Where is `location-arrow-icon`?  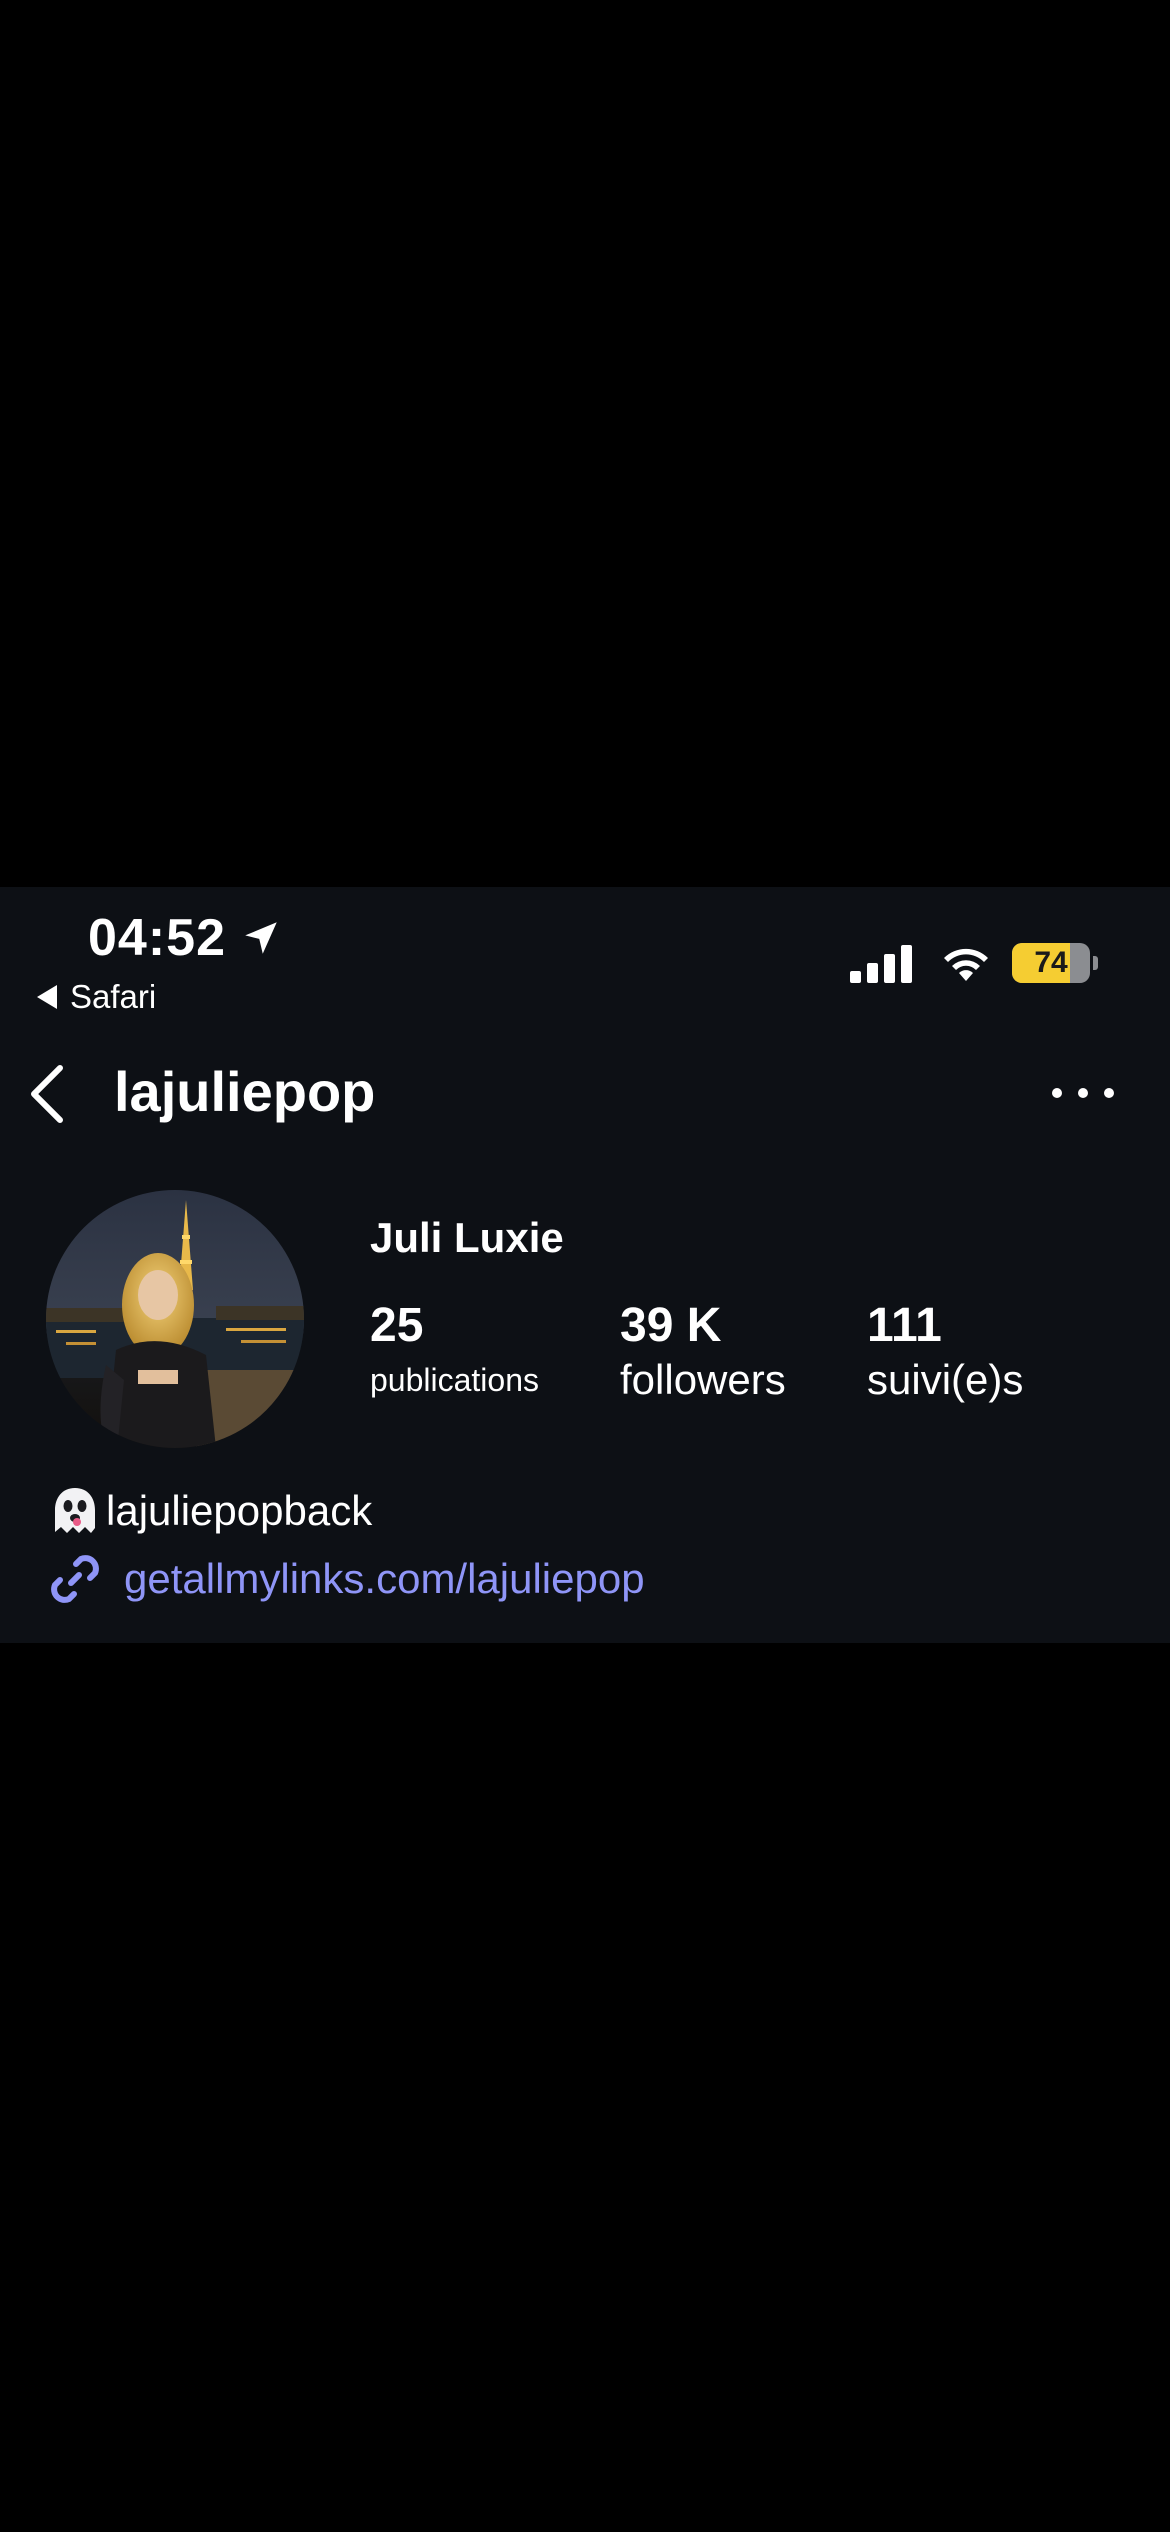 location-arrow-icon is located at coordinates (261, 938).